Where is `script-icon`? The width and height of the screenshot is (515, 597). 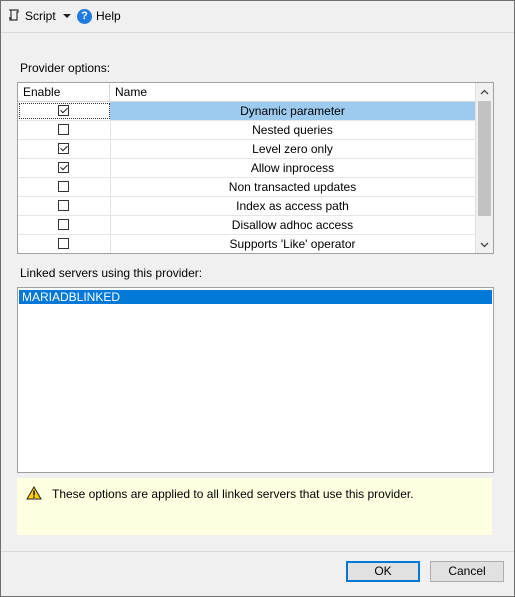
script-icon is located at coordinates (14, 16).